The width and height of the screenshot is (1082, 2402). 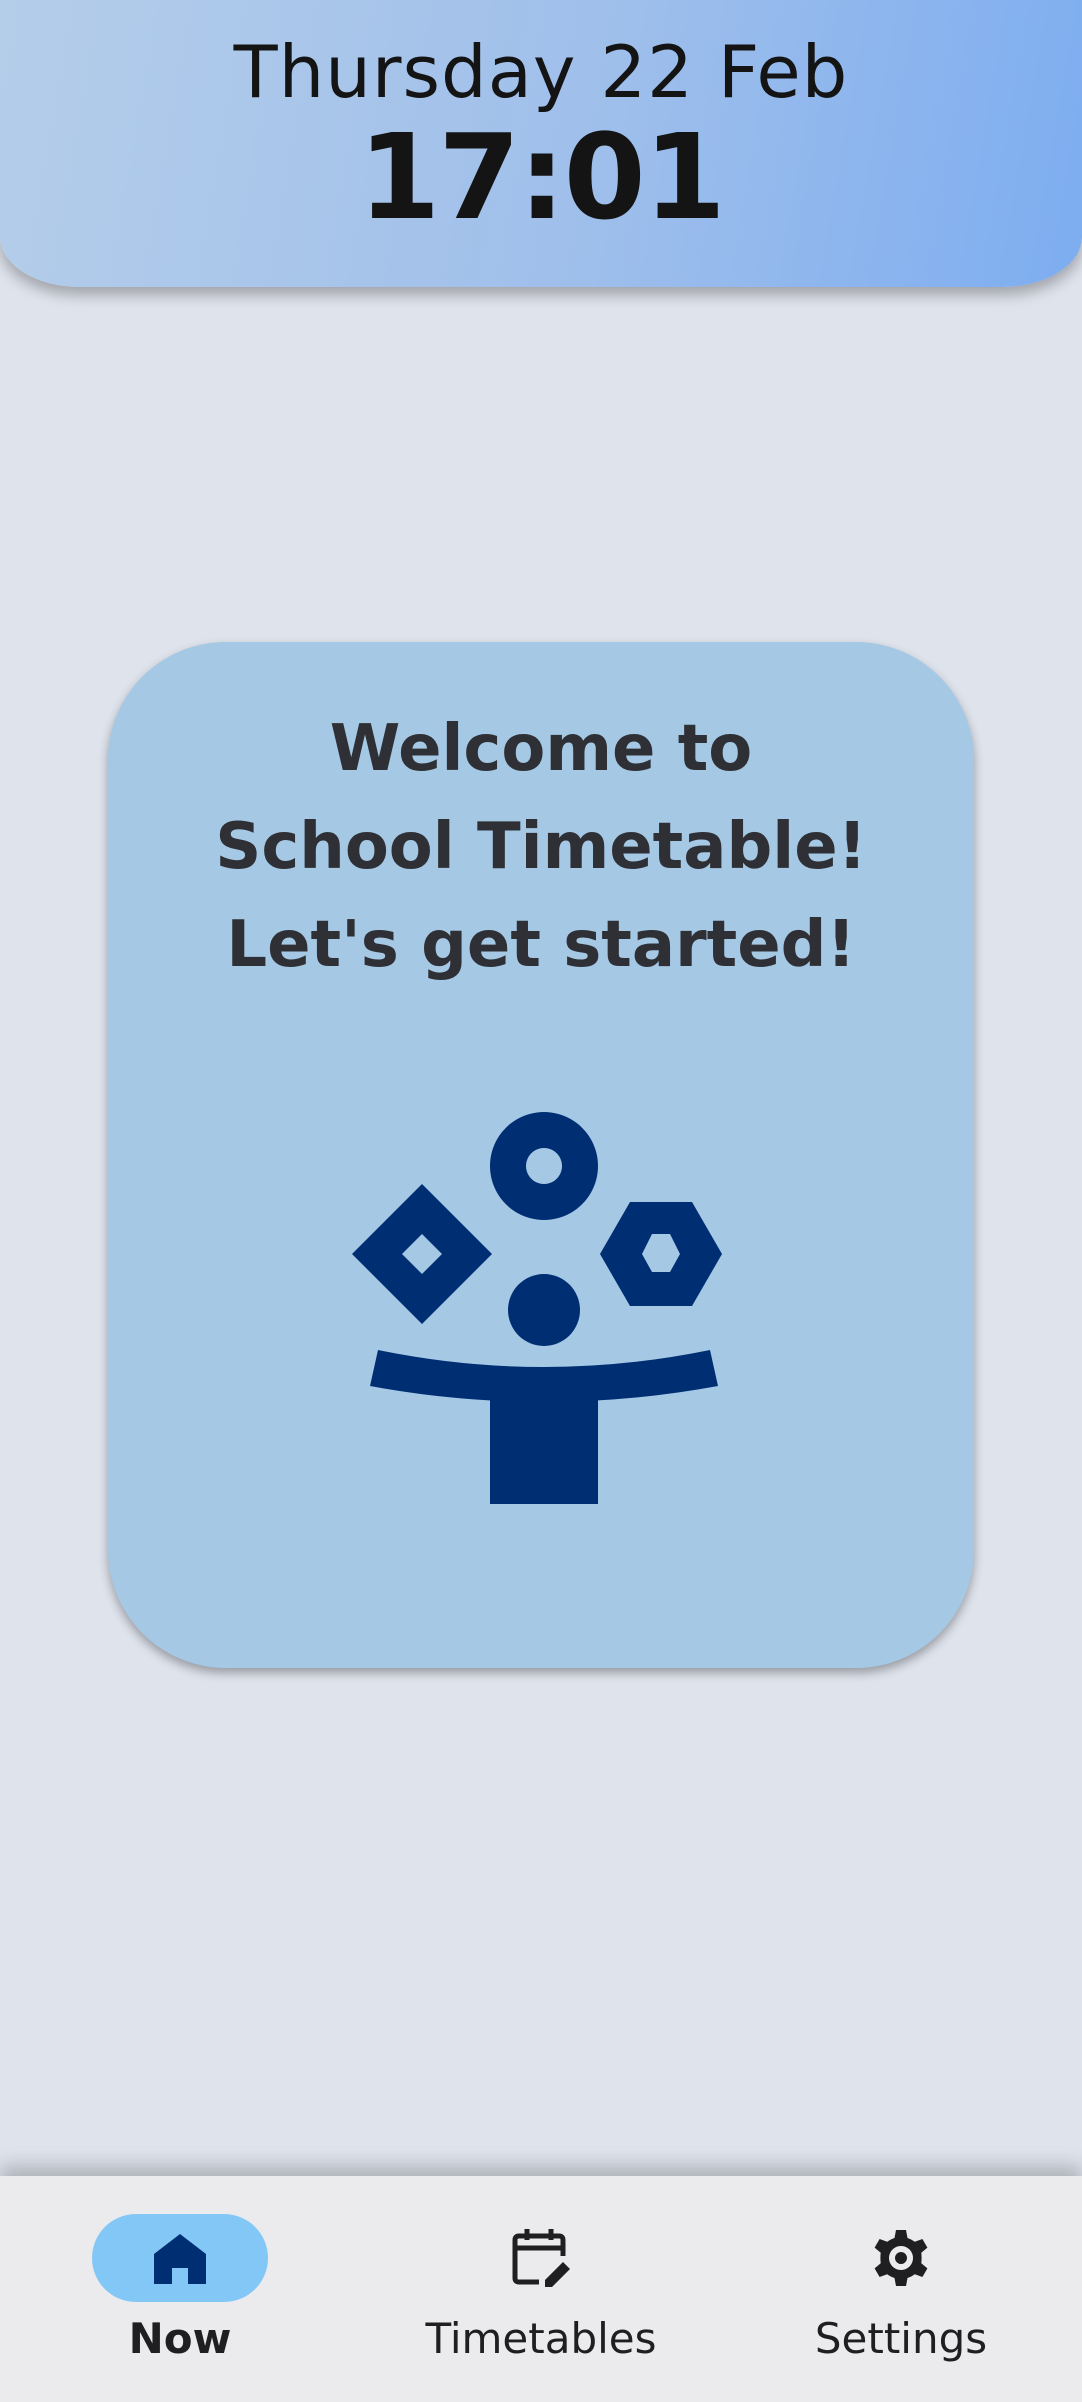 I want to click on header: Thursday 22 Feb 17:01, so click(x=541, y=143).